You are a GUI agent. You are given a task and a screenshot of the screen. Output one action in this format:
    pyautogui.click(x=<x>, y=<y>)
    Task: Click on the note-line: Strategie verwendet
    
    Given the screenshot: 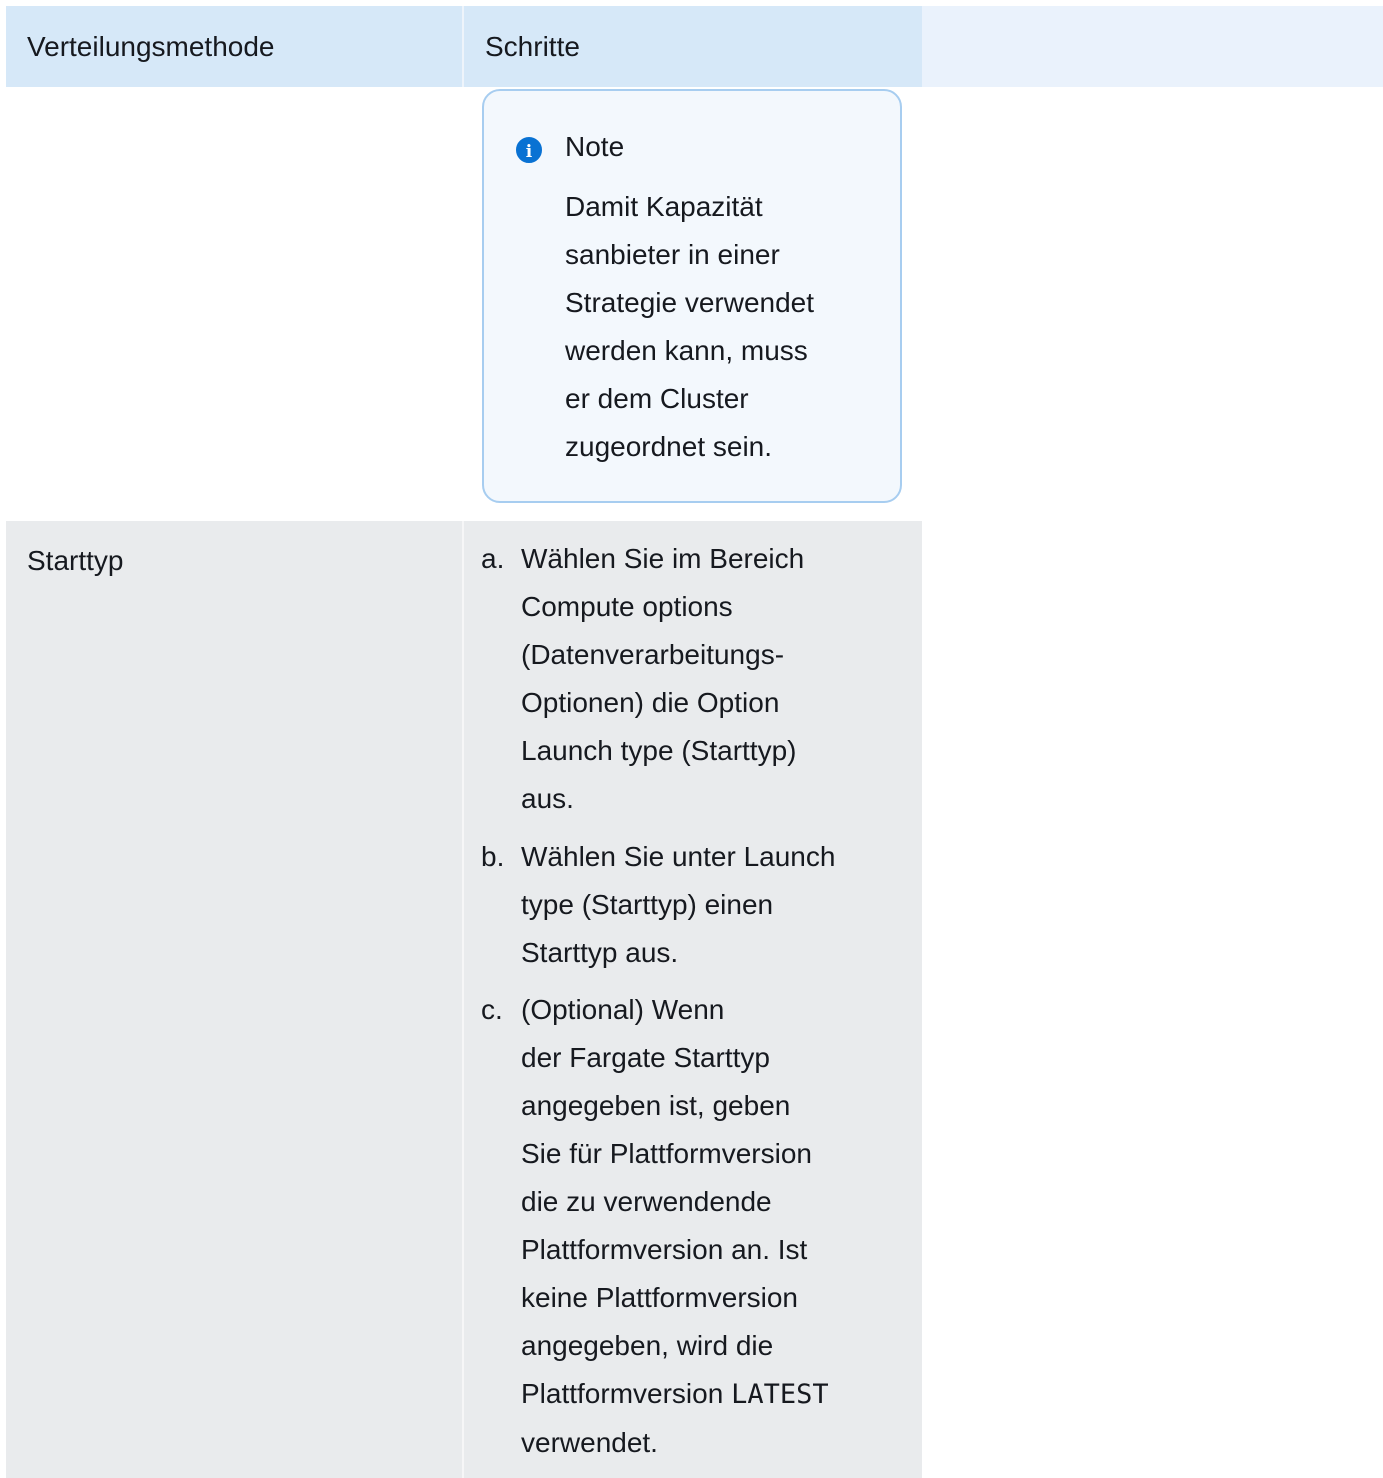 What is the action you would take?
    pyautogui.click(x=690, y=302)
    